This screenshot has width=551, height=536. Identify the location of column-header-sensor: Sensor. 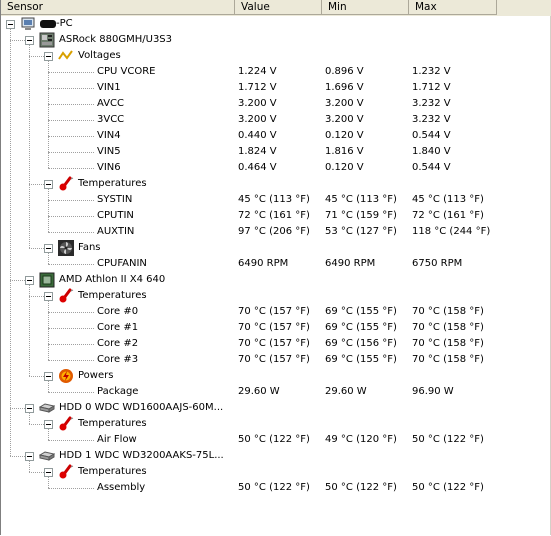
(118, 7).